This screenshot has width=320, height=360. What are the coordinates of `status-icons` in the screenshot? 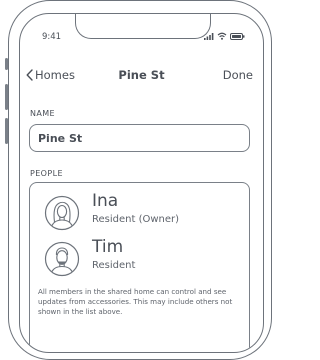 It's located at (224, 36).